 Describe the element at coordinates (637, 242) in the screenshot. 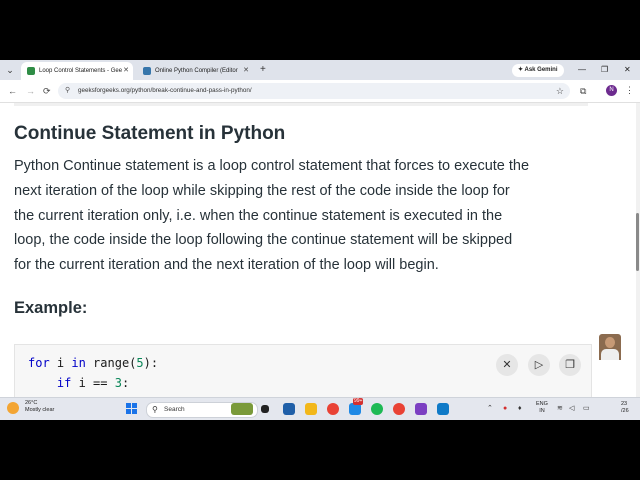

I see `scrollbar-thumb` at that location.